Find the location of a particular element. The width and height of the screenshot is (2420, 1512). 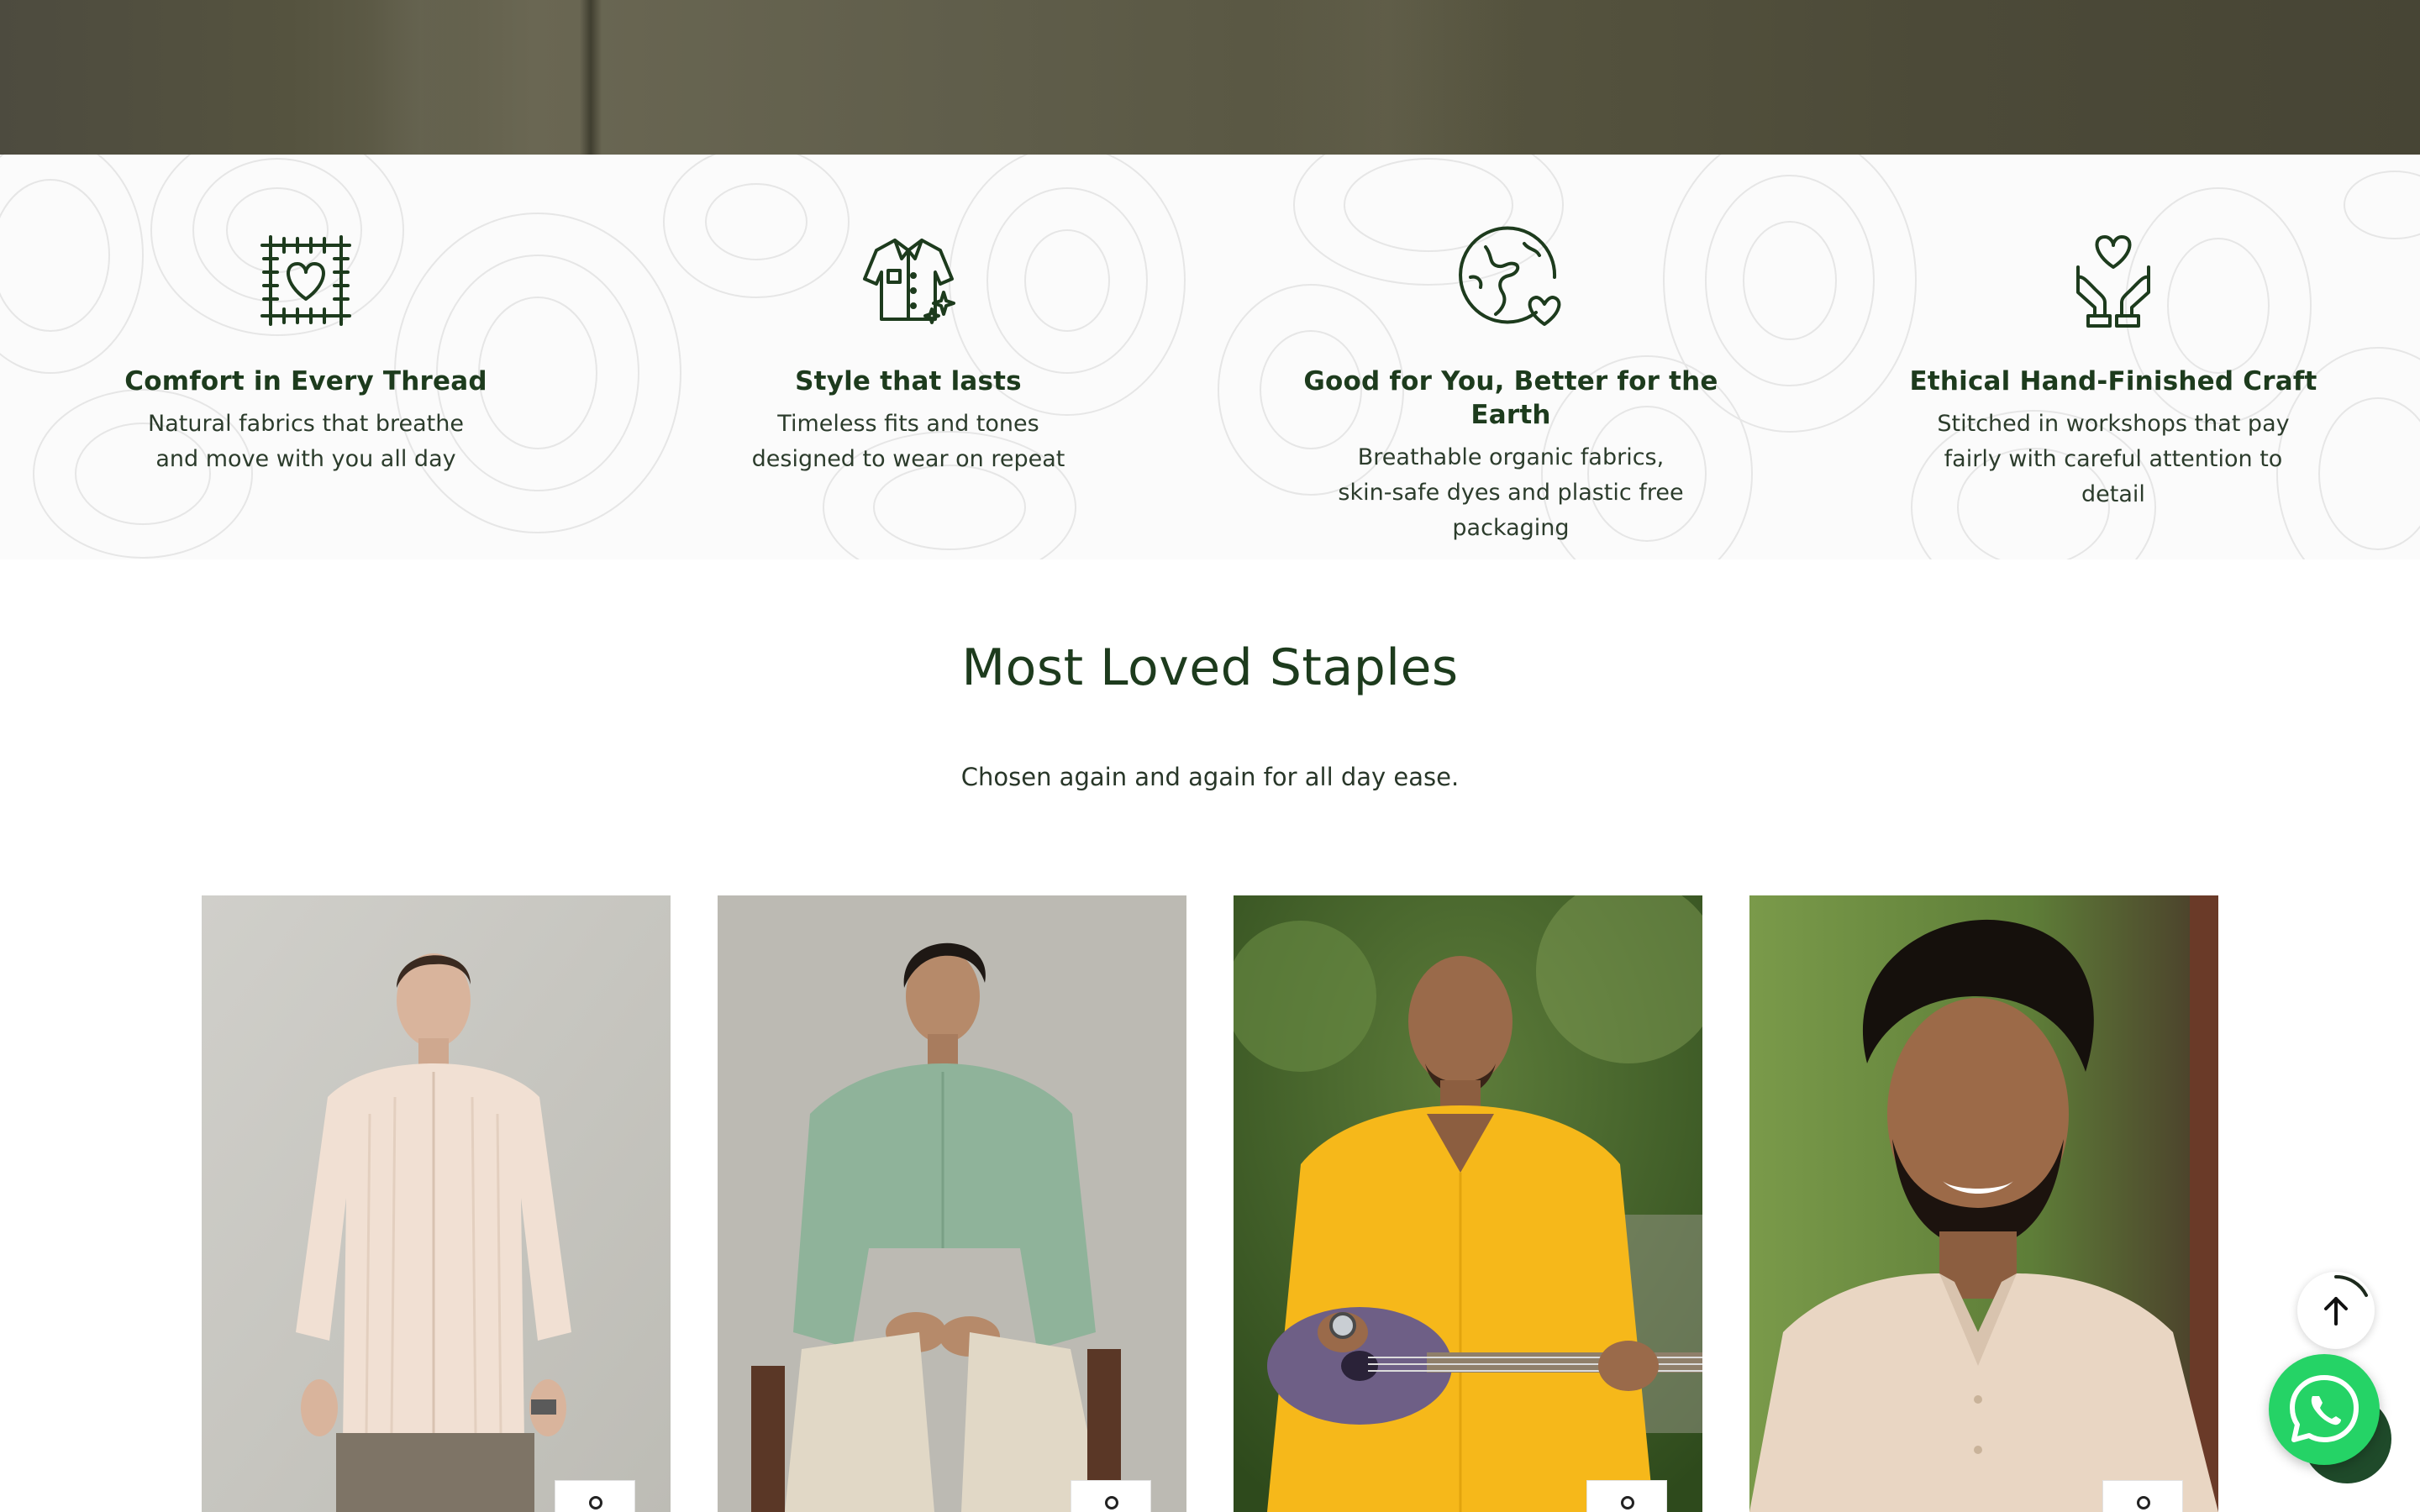

shirt-sparkle-icon is located at coordinates (909, 281).